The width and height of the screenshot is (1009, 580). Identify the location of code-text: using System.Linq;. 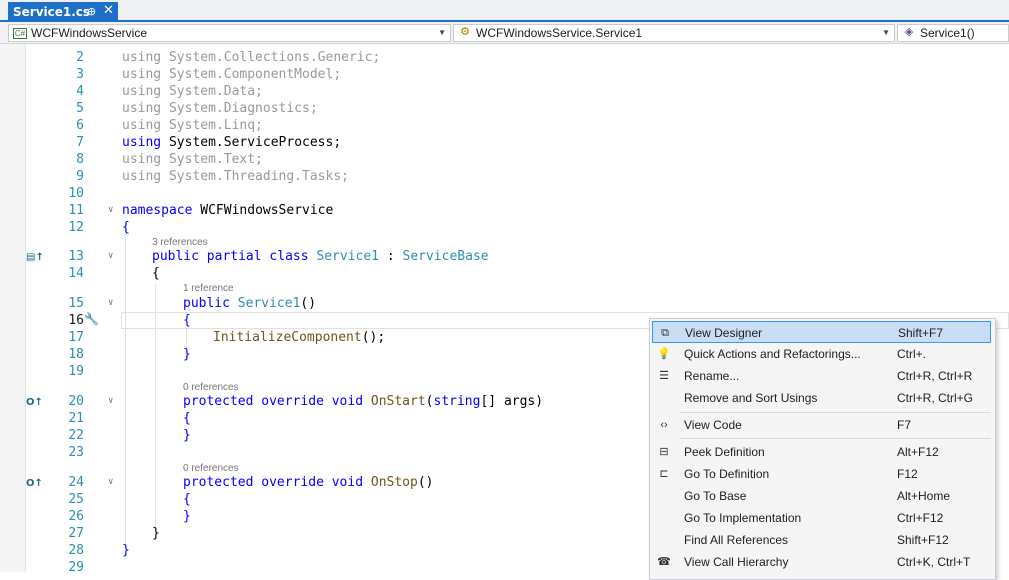
(192, 125).